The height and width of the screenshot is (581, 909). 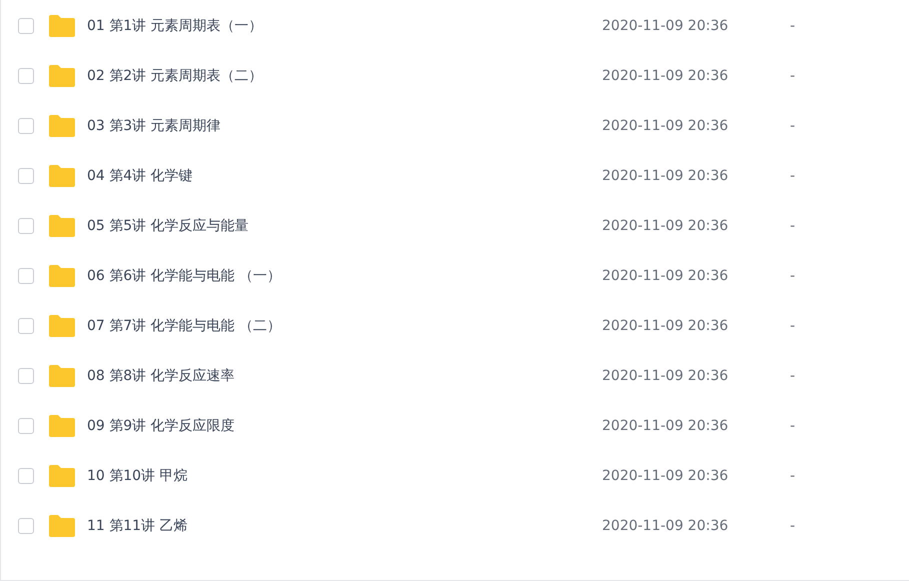 What do you see at coordinates (344, 126) in the screenshot?
I see `file-name: 03 第3讲 元素周期律` at bounding box center [344, 126].